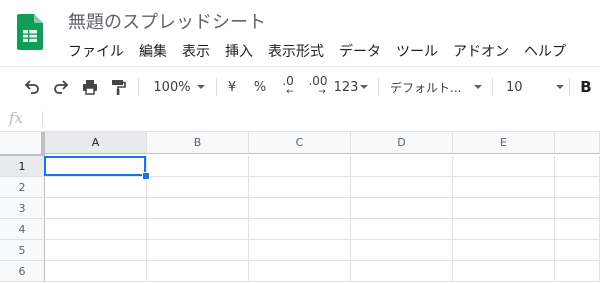  I want to click on menu-format: 表示形式, so click(296, 51).